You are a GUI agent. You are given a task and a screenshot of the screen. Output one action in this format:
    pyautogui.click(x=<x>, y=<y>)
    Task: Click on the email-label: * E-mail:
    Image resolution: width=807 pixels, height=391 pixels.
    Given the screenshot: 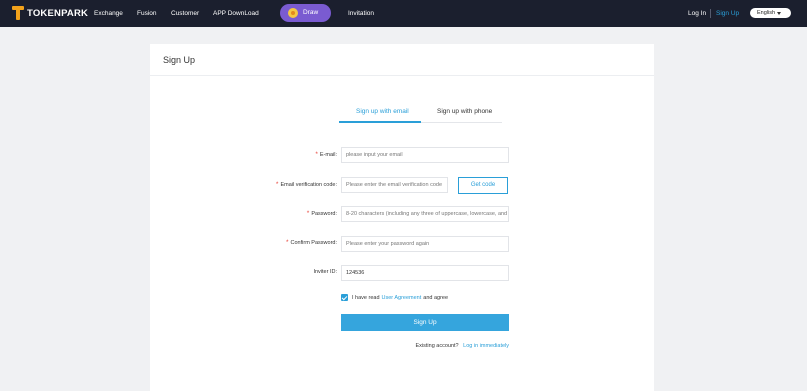 What is the action you would take?
    pyautogui.click(x=326, y=154)
    